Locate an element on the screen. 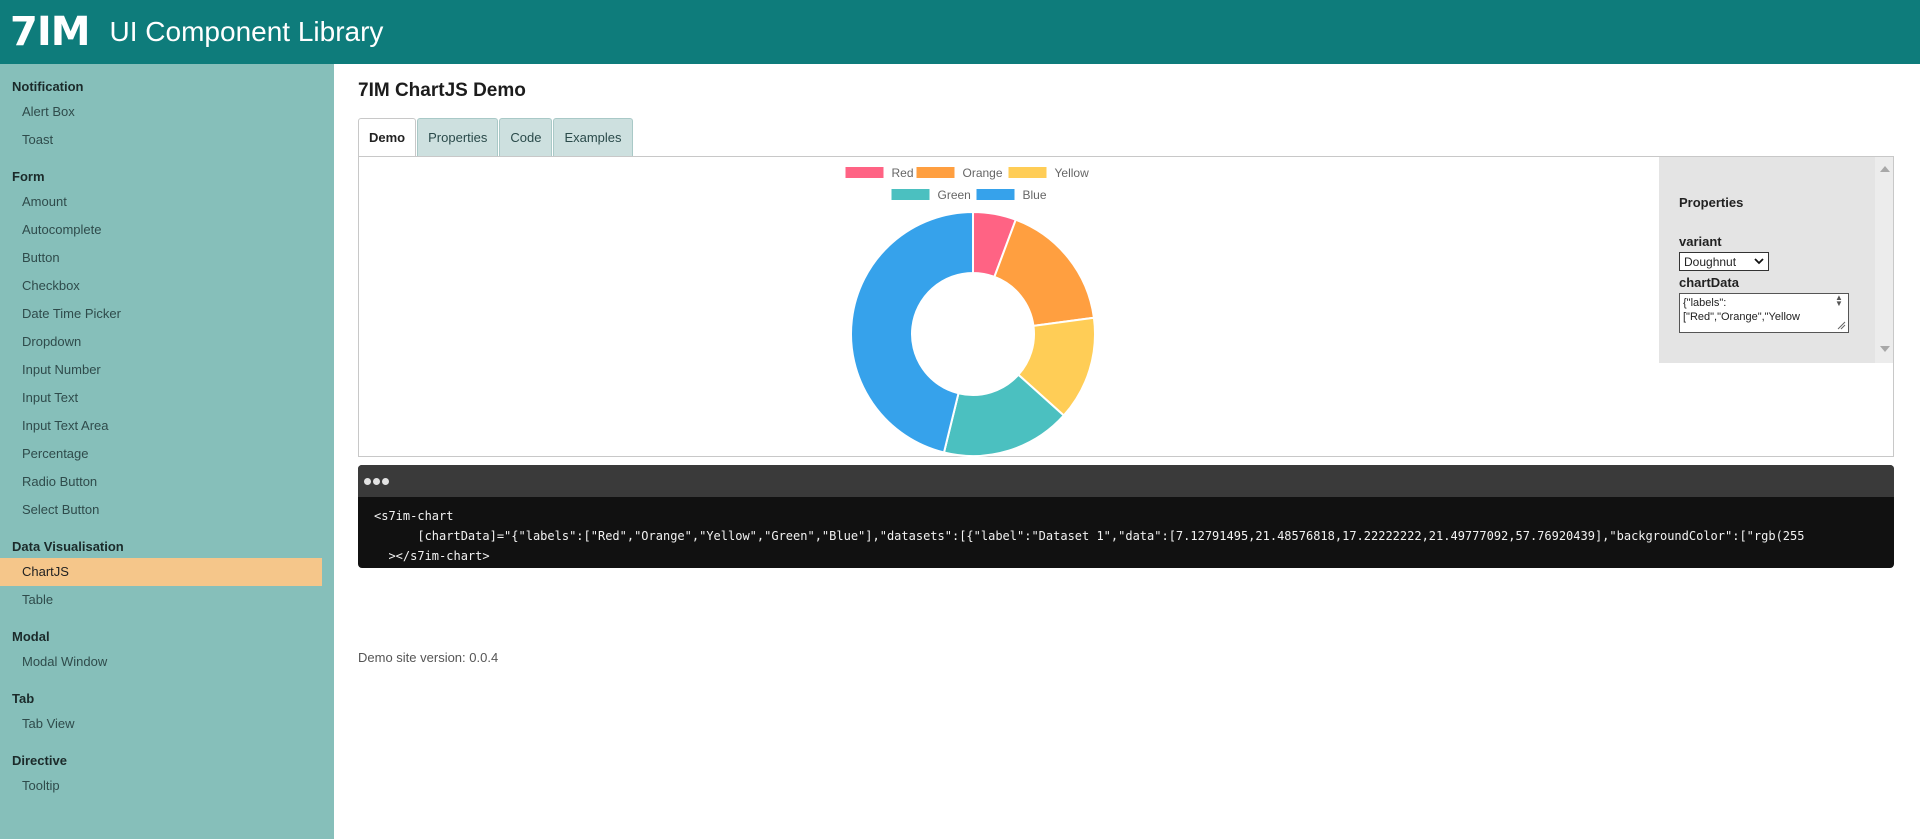  sidebar-item-alert-box: Alert Box is located at coordinates (161, 112).